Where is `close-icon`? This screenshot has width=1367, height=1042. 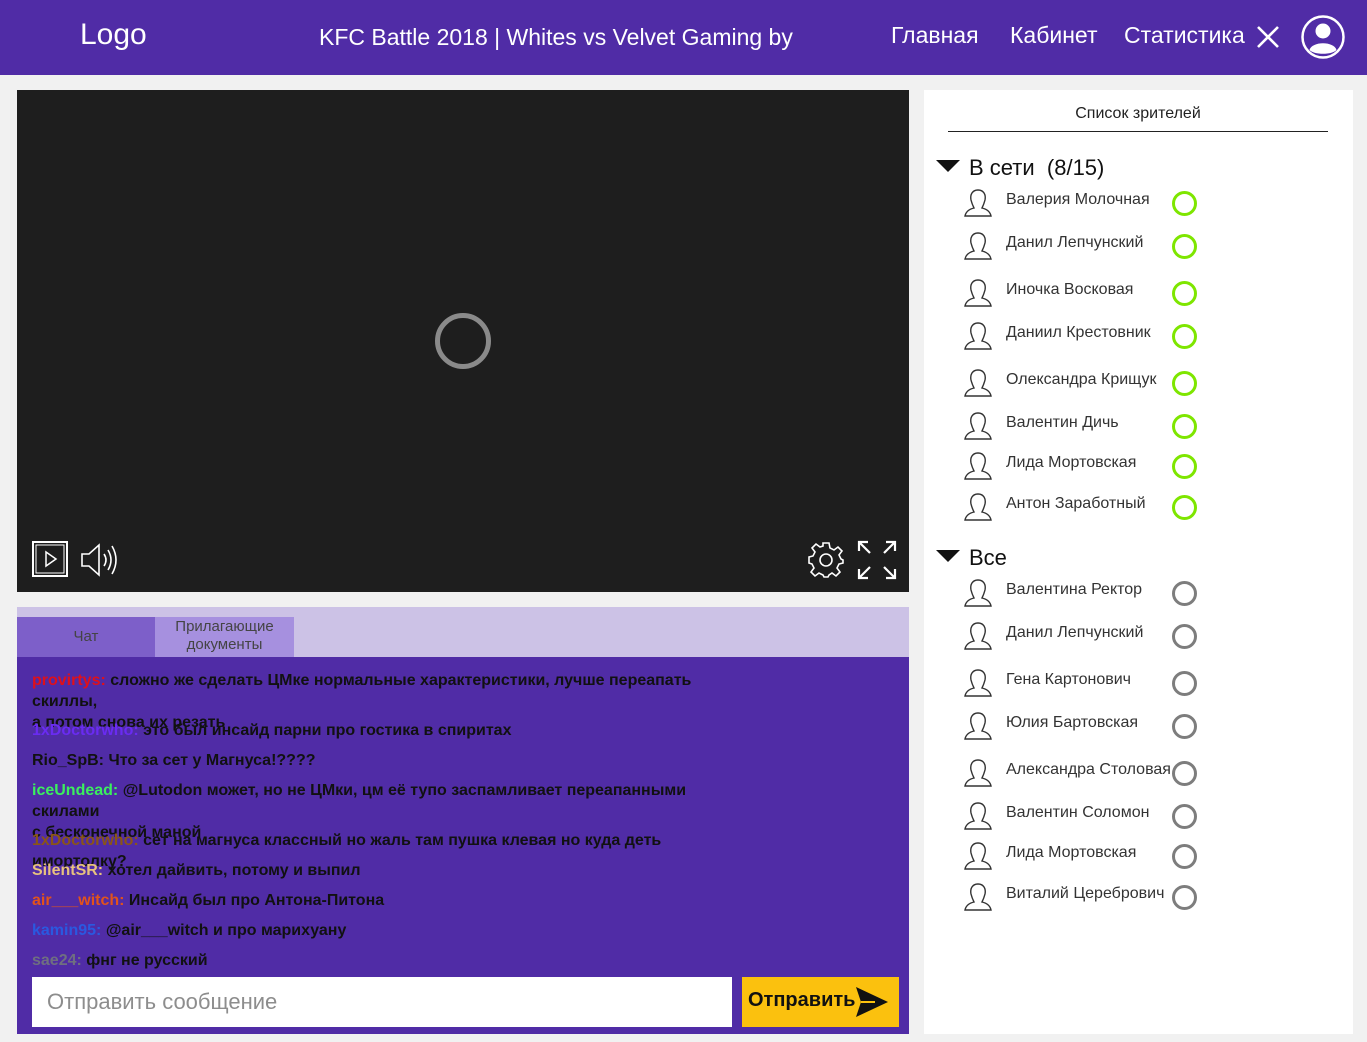
close-icon is located at coordinates (1268, 37).